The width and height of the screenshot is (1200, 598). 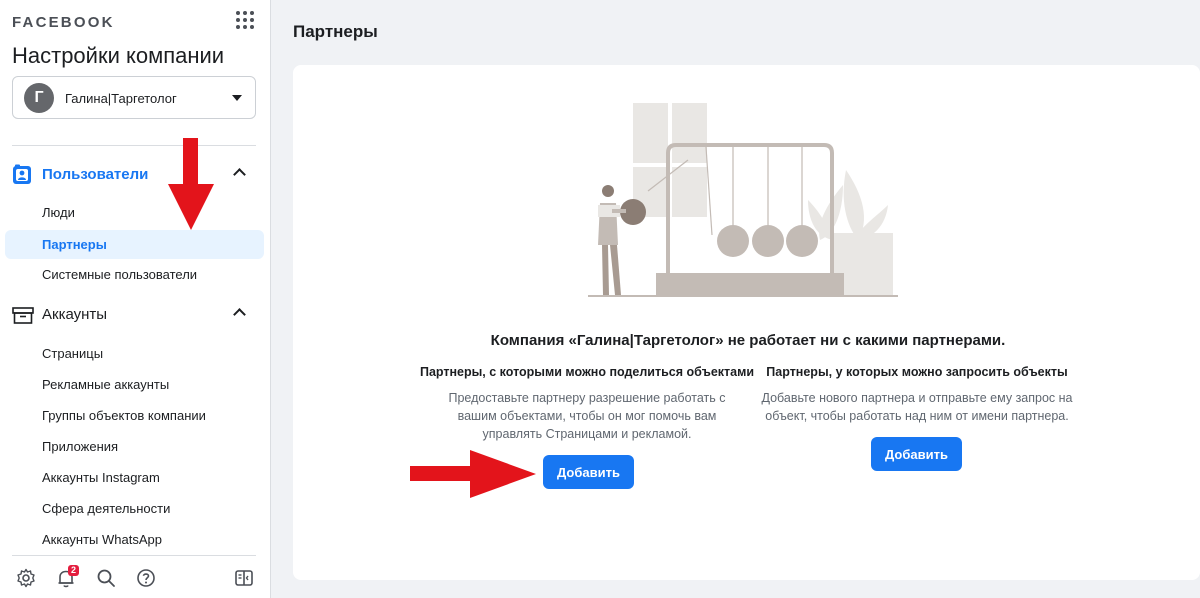 I want to click on business-account-selector: Г Галина|Таргетолог, so click(x=134, y=97).